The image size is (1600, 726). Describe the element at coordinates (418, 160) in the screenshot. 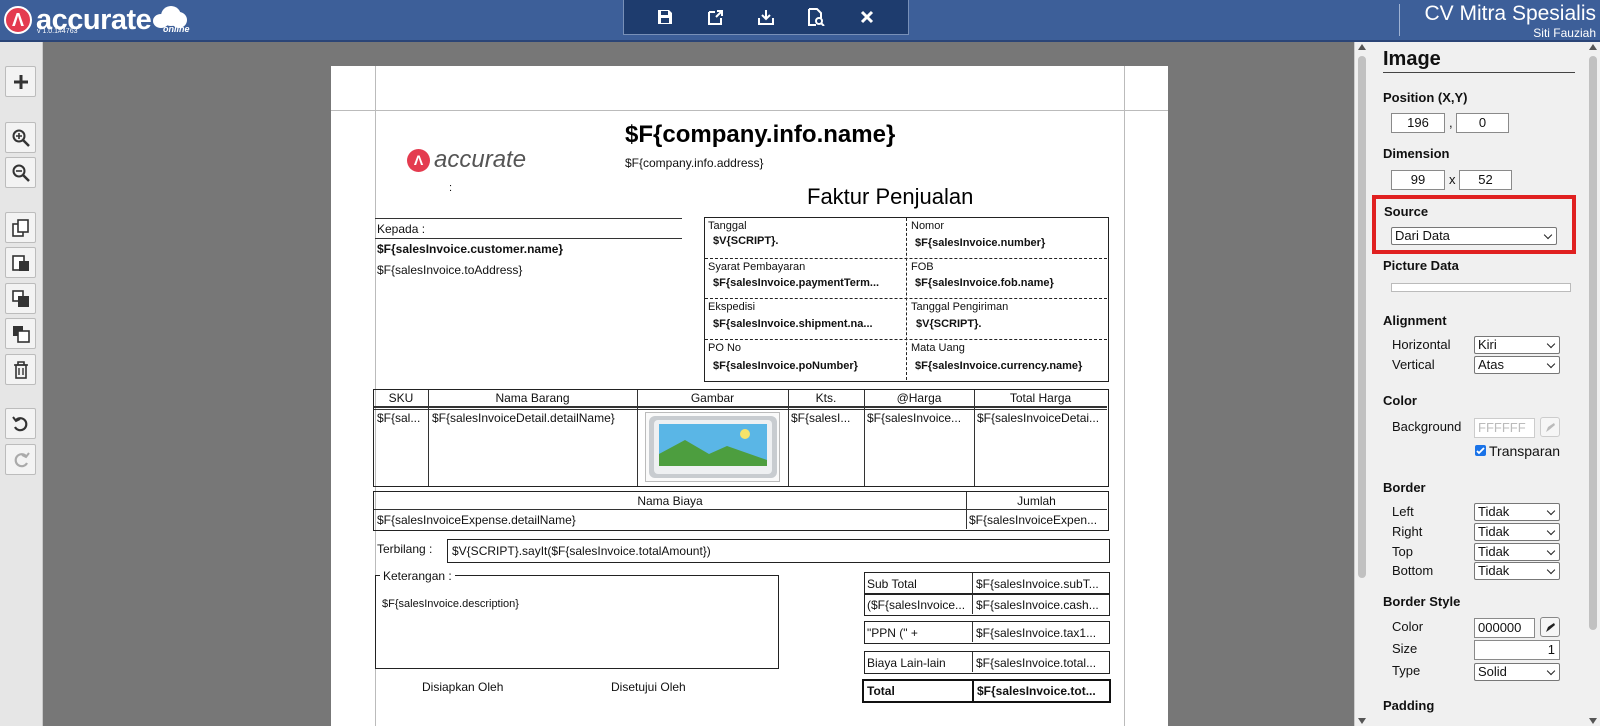

I see `logo-mark: Λ` at that location.